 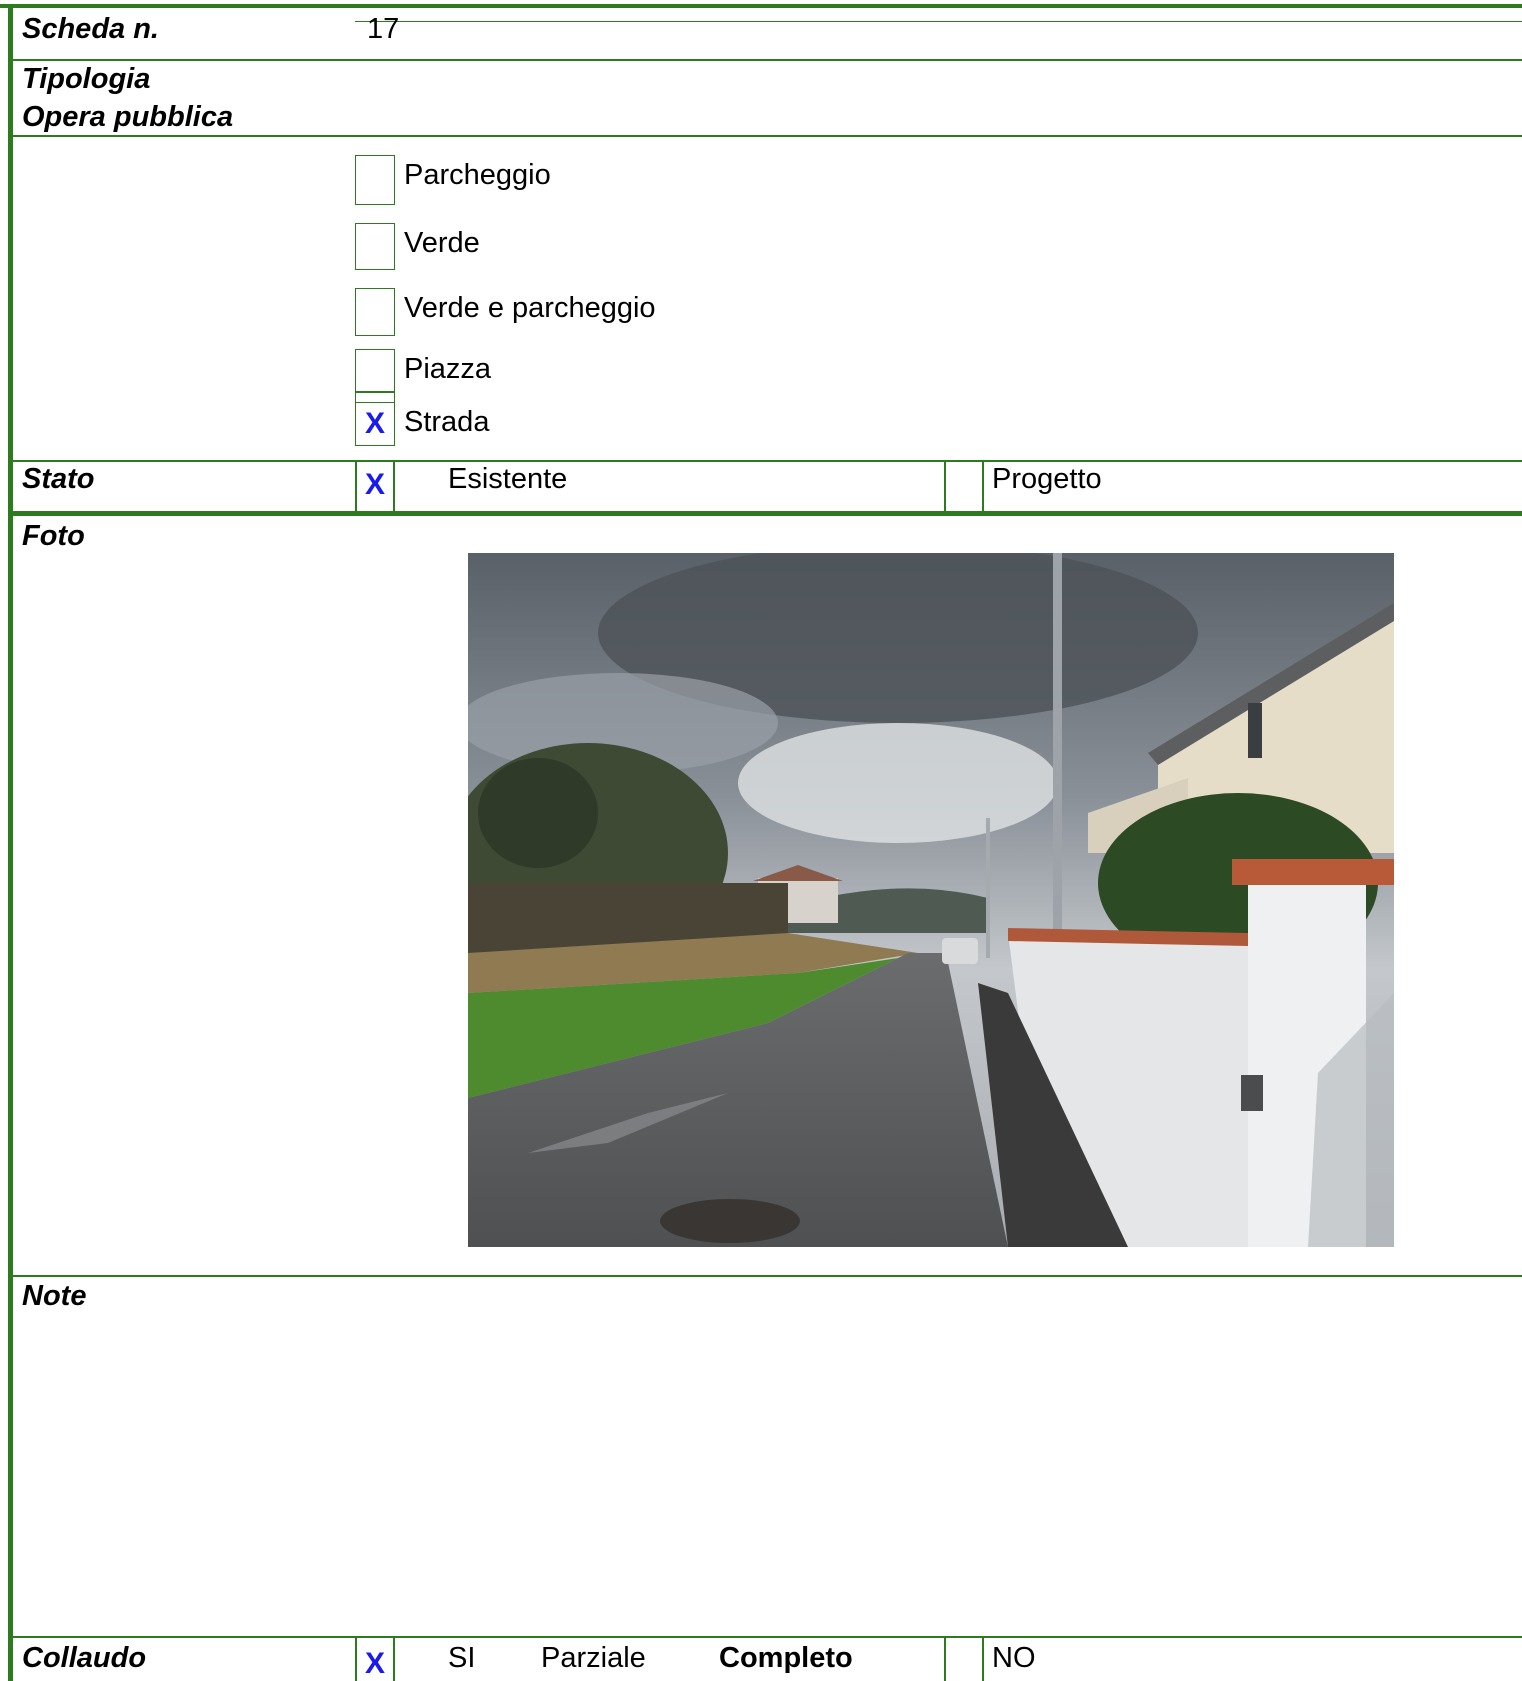 I want to click on note-label: Note, so click(x=54, y=1296).